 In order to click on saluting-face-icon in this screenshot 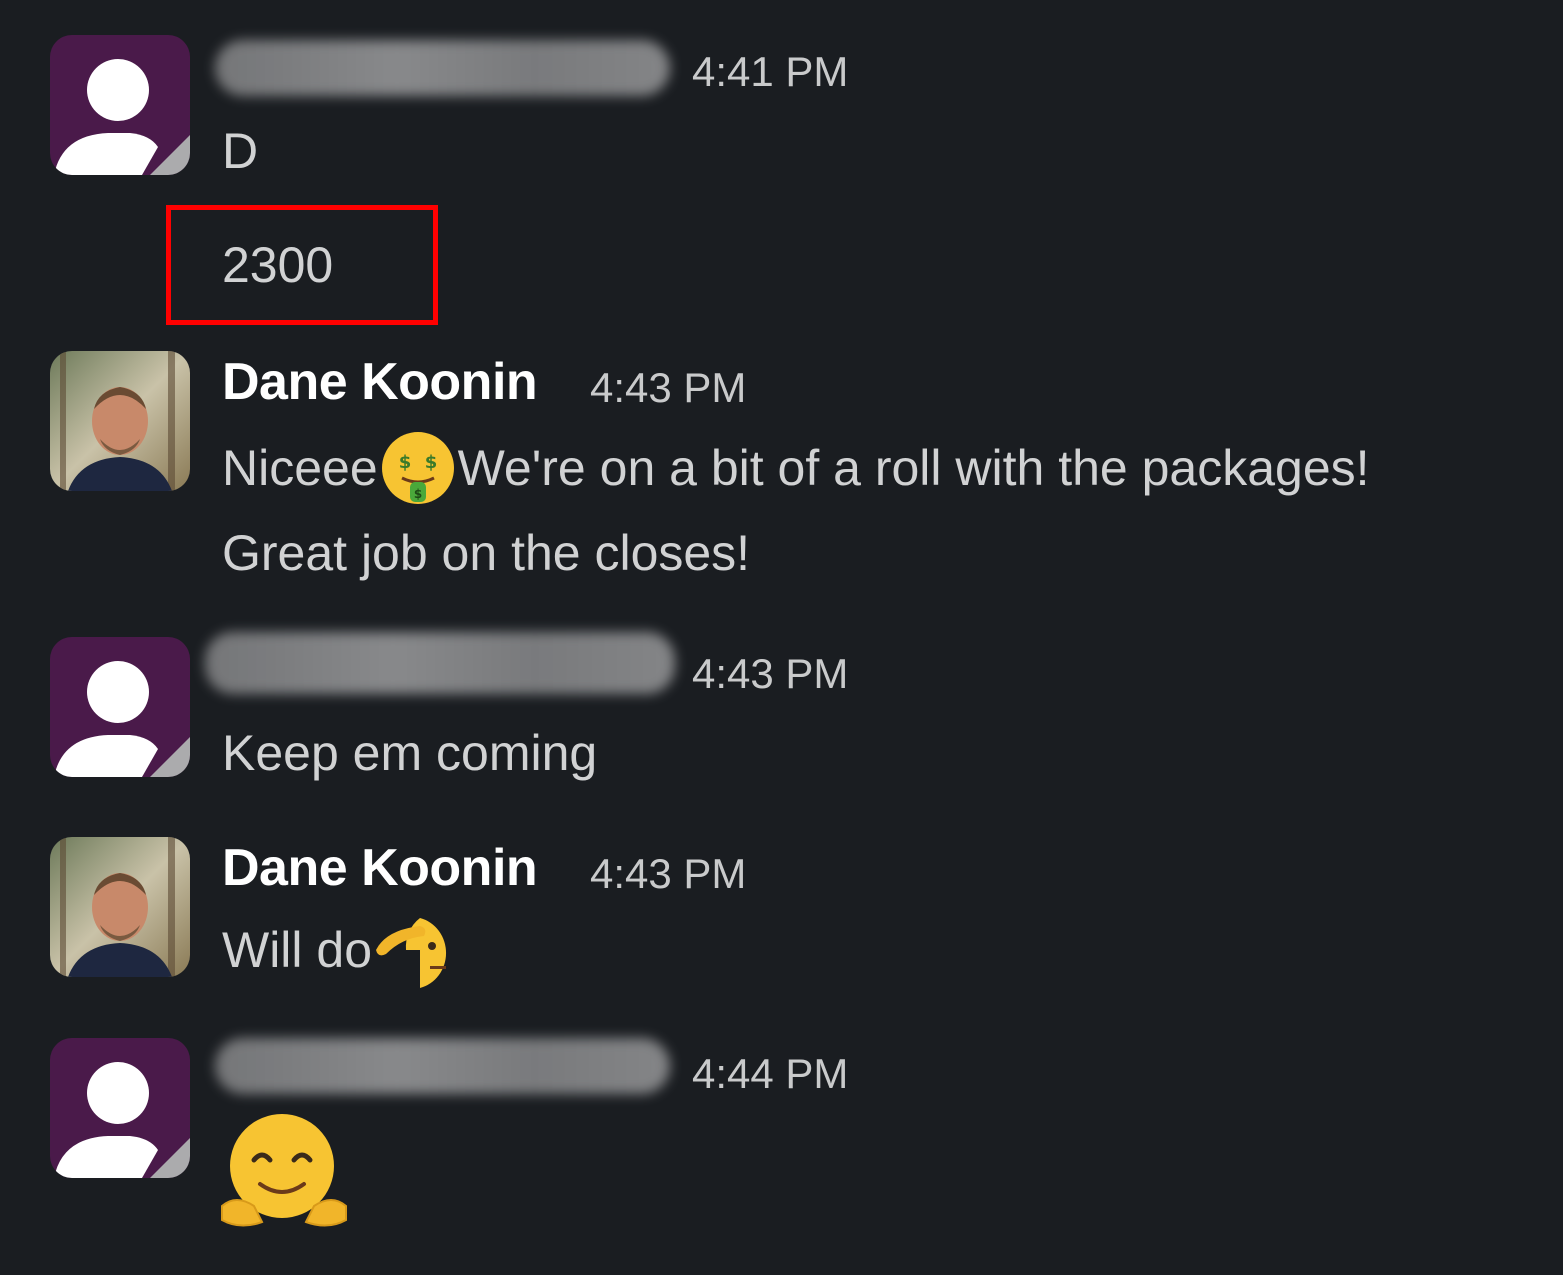, I will do `click(411, 953)`.